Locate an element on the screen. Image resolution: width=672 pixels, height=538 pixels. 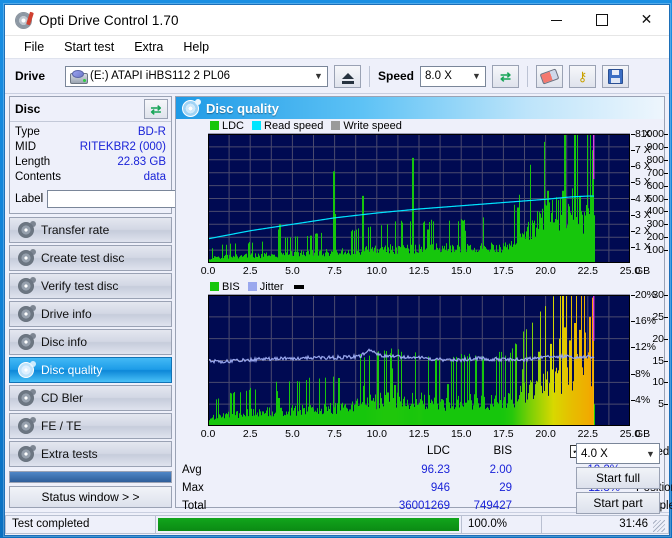
eject-button is located at coordinates (347, 76).